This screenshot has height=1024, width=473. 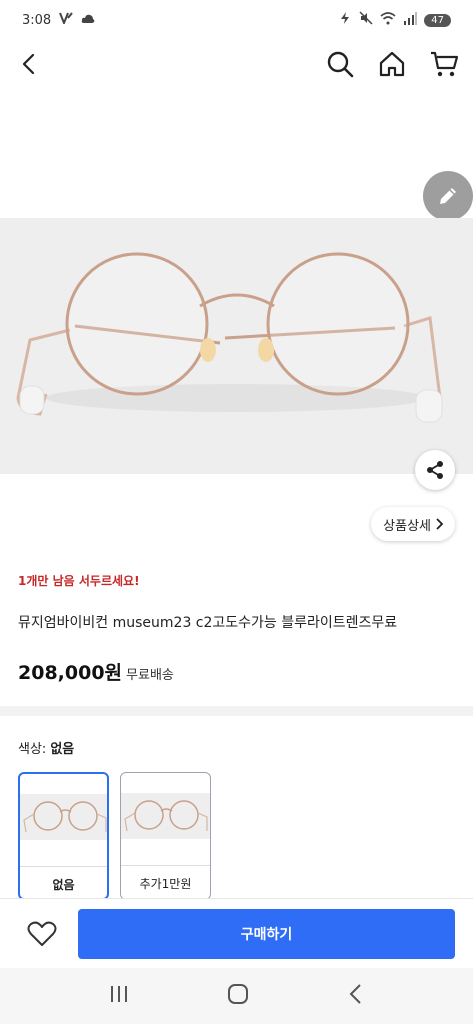 What do you see at coordinates (70, 673) in the screenshot?
I see `product-price: 208,000원` at bounding box center [70, 673].